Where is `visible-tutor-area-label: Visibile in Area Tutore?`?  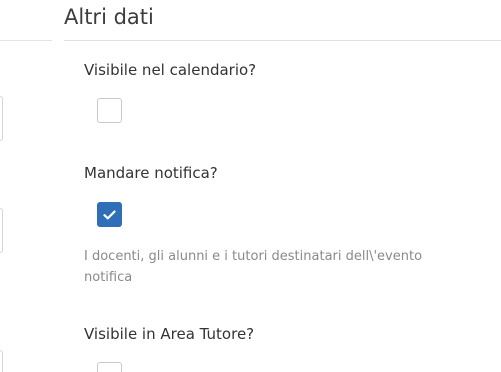
visible-tutor-area-label: Visibile in Area Tutore? is located at coordinates (169, 334).